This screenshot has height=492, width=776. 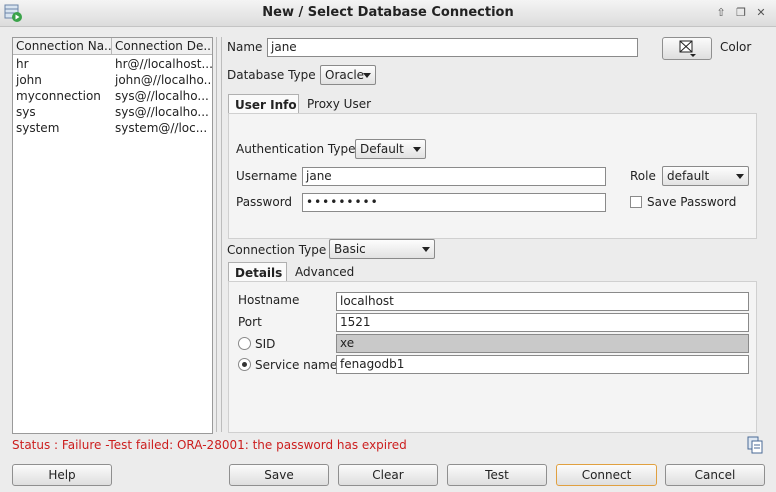 I want to click on color-swatch-icon, so click(x=687, y=48).